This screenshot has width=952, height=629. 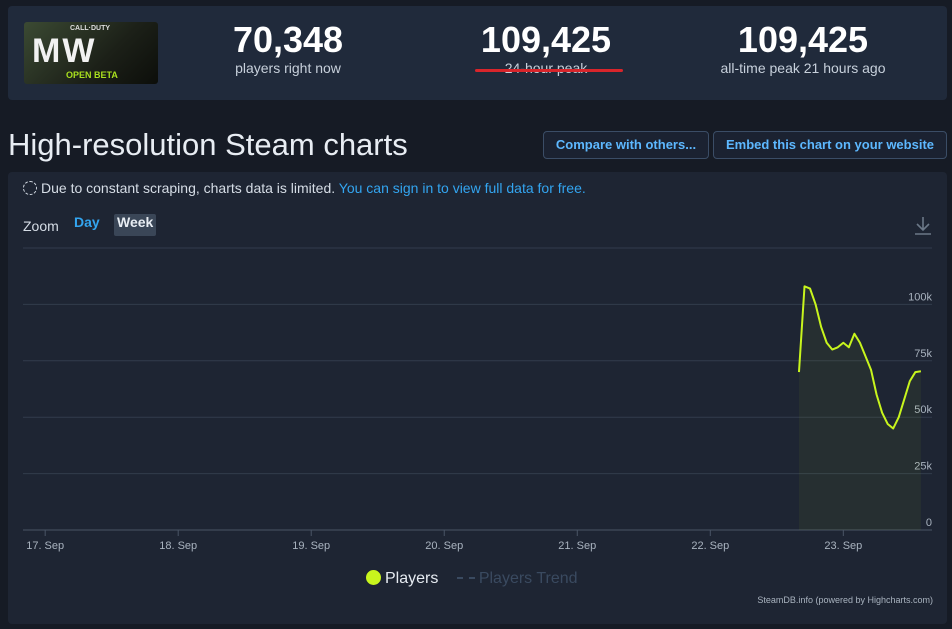 What do you see at coordinates (929, 523) in the screenshot?
I see `y-tick-label: 0` at bounding box center [929, 523].